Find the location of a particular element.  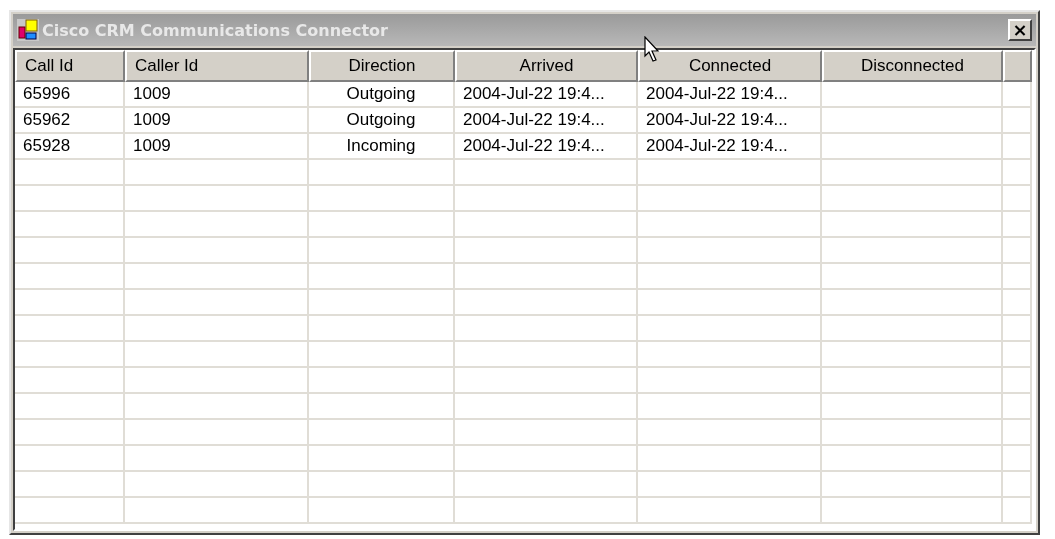

column-header: Connected is located at coordinates (730, 66).